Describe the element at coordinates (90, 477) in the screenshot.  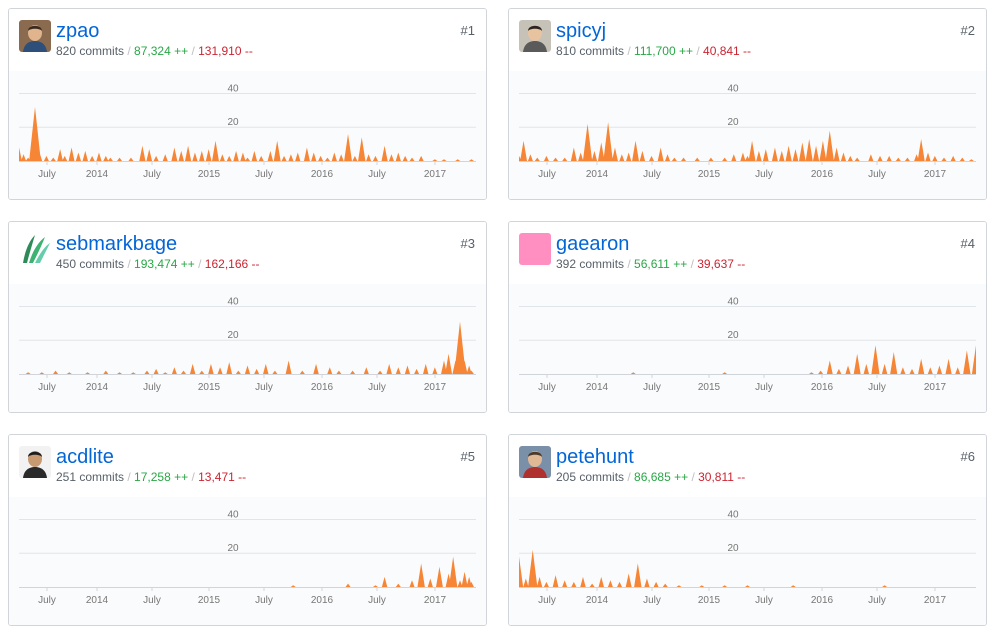
I see `commit-count: 251 commits` at that location.